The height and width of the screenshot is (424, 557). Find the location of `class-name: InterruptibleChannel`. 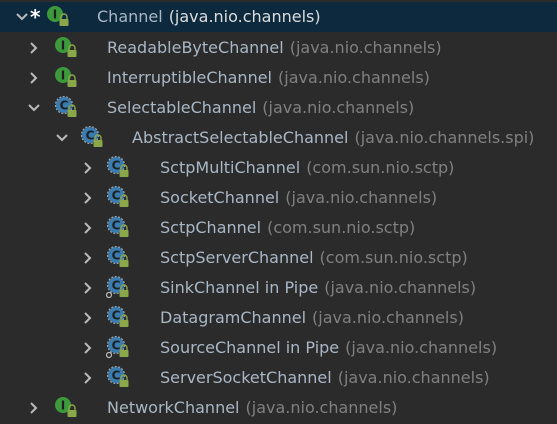

class-name: InterruptibleChannel is located at coordinates (189, 77).